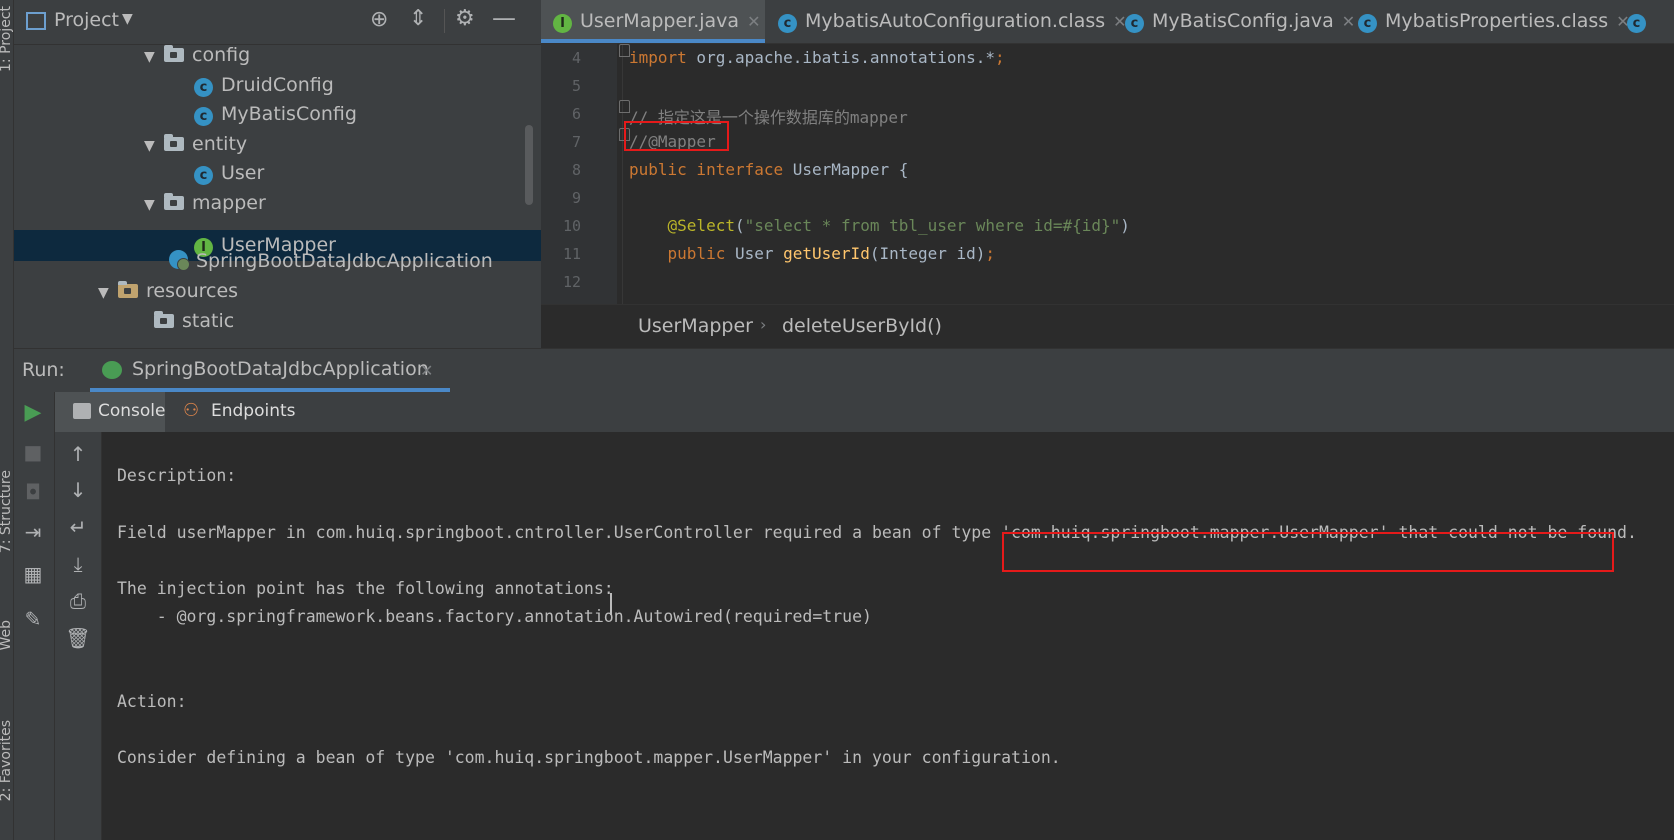 The width and height of the screenshot is (1674, 840). I want to click on code-token: import, so click(658, 57).